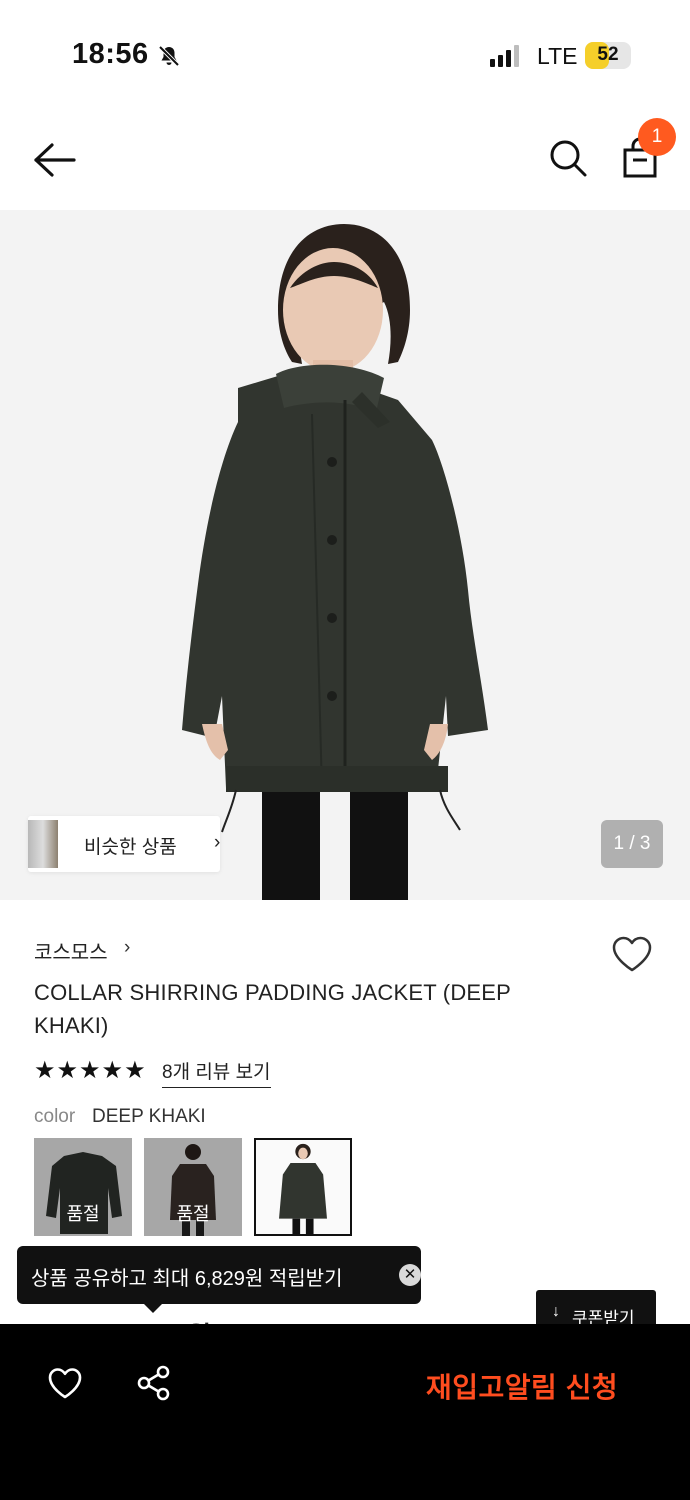 The width and height of the screenshot is (690, 1500). Describe the element at coordinates (345, 55) in the screenshot. I see `status-bar: 18:56 LTE 52` at that location.